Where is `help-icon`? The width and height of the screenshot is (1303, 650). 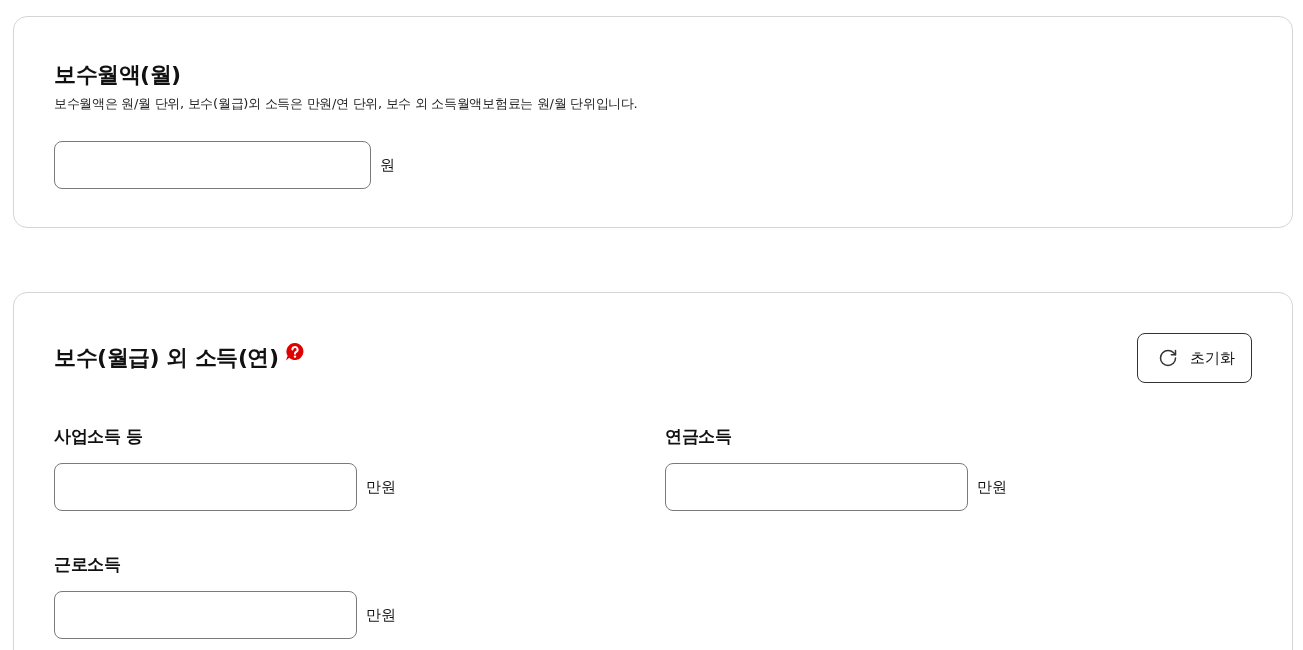
help-icon is located at coordinates (294, 351).